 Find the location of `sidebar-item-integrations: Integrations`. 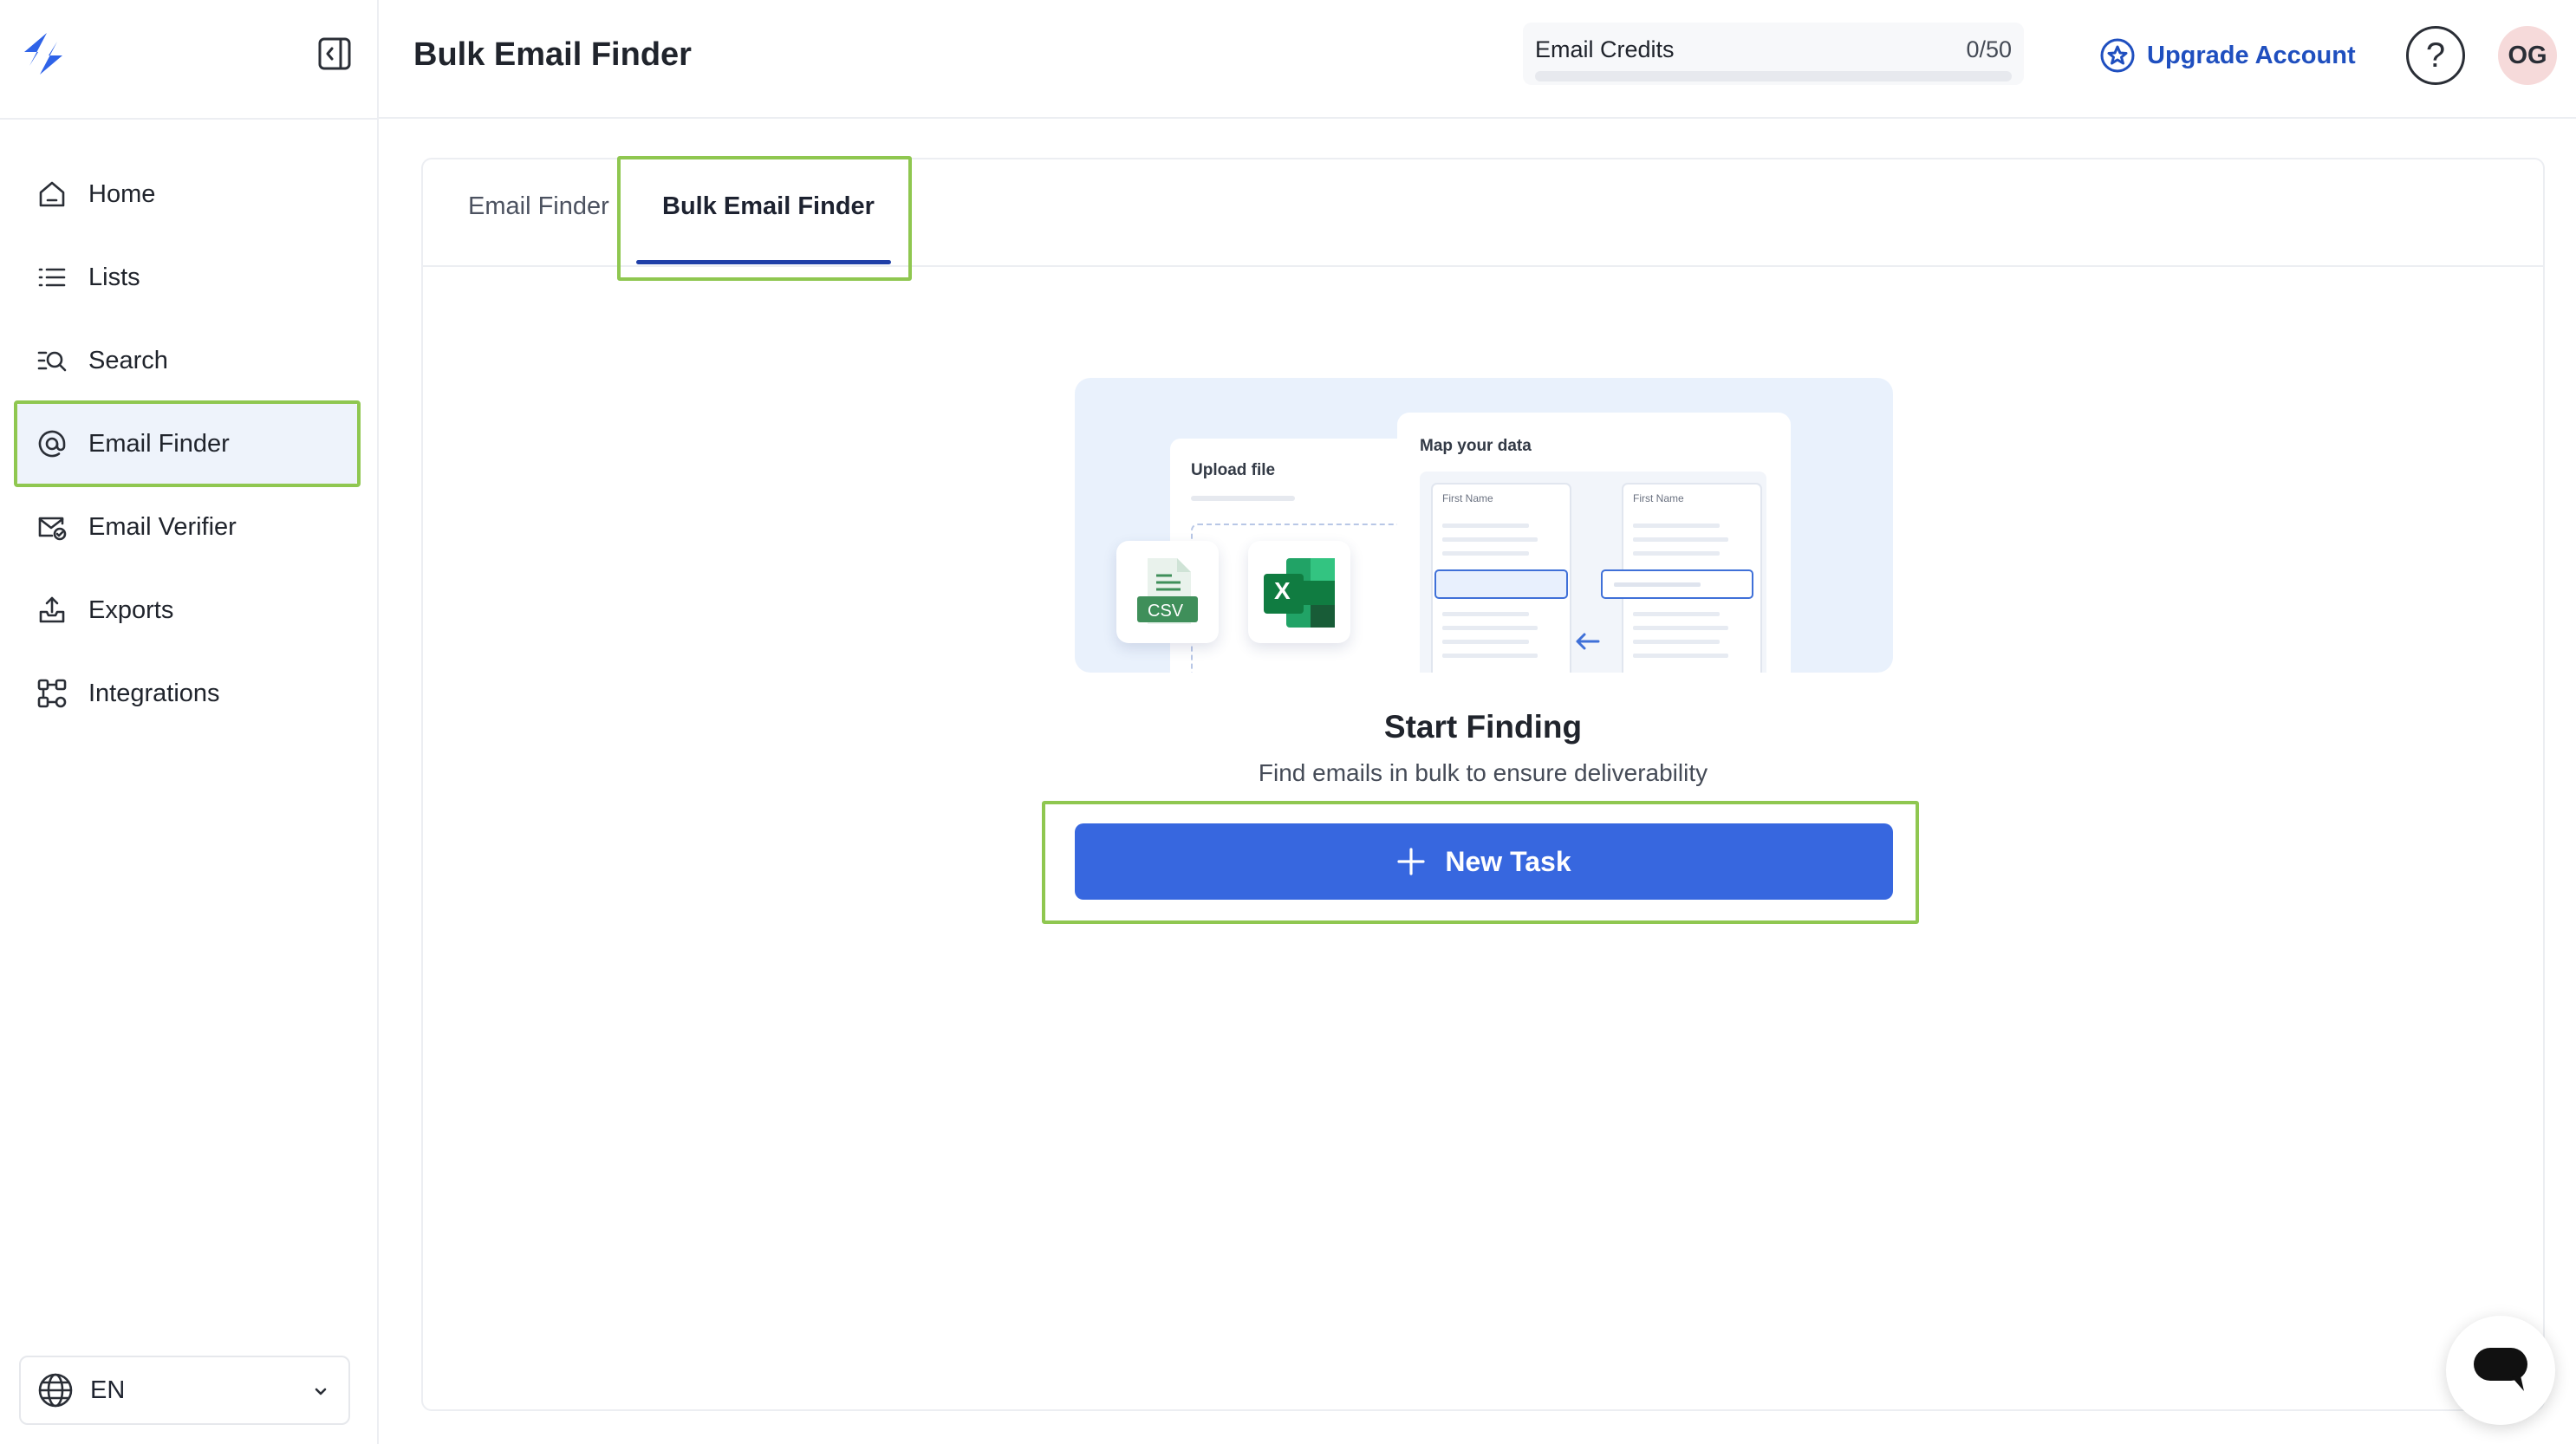

sidebar-item-integrations: Integrations is located at coordinates (187, 693).